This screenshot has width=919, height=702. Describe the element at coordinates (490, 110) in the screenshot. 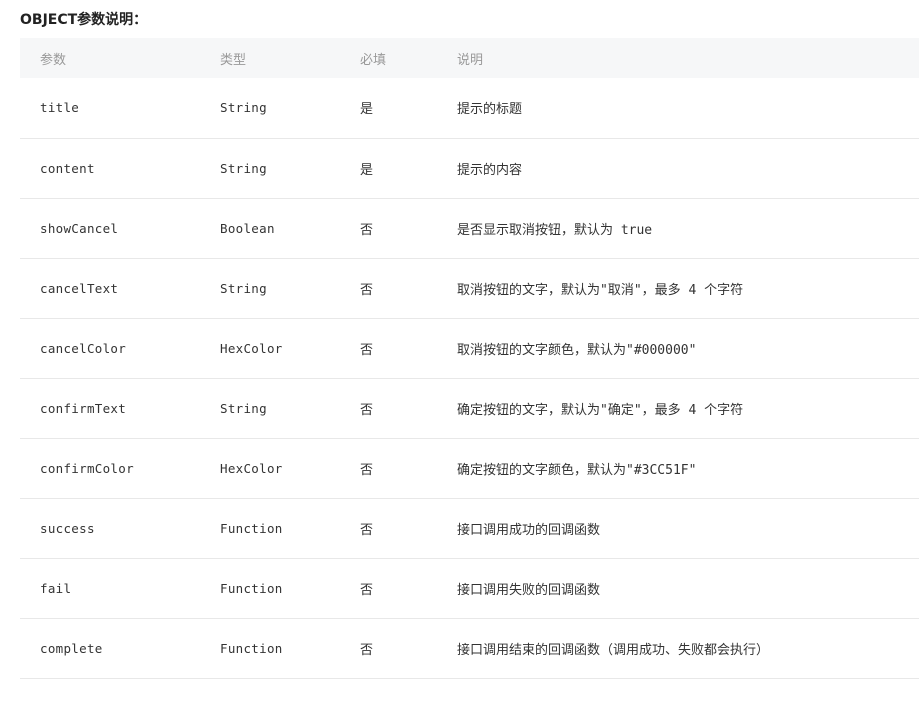

I see `cell-description: 提示的标题` at that location.